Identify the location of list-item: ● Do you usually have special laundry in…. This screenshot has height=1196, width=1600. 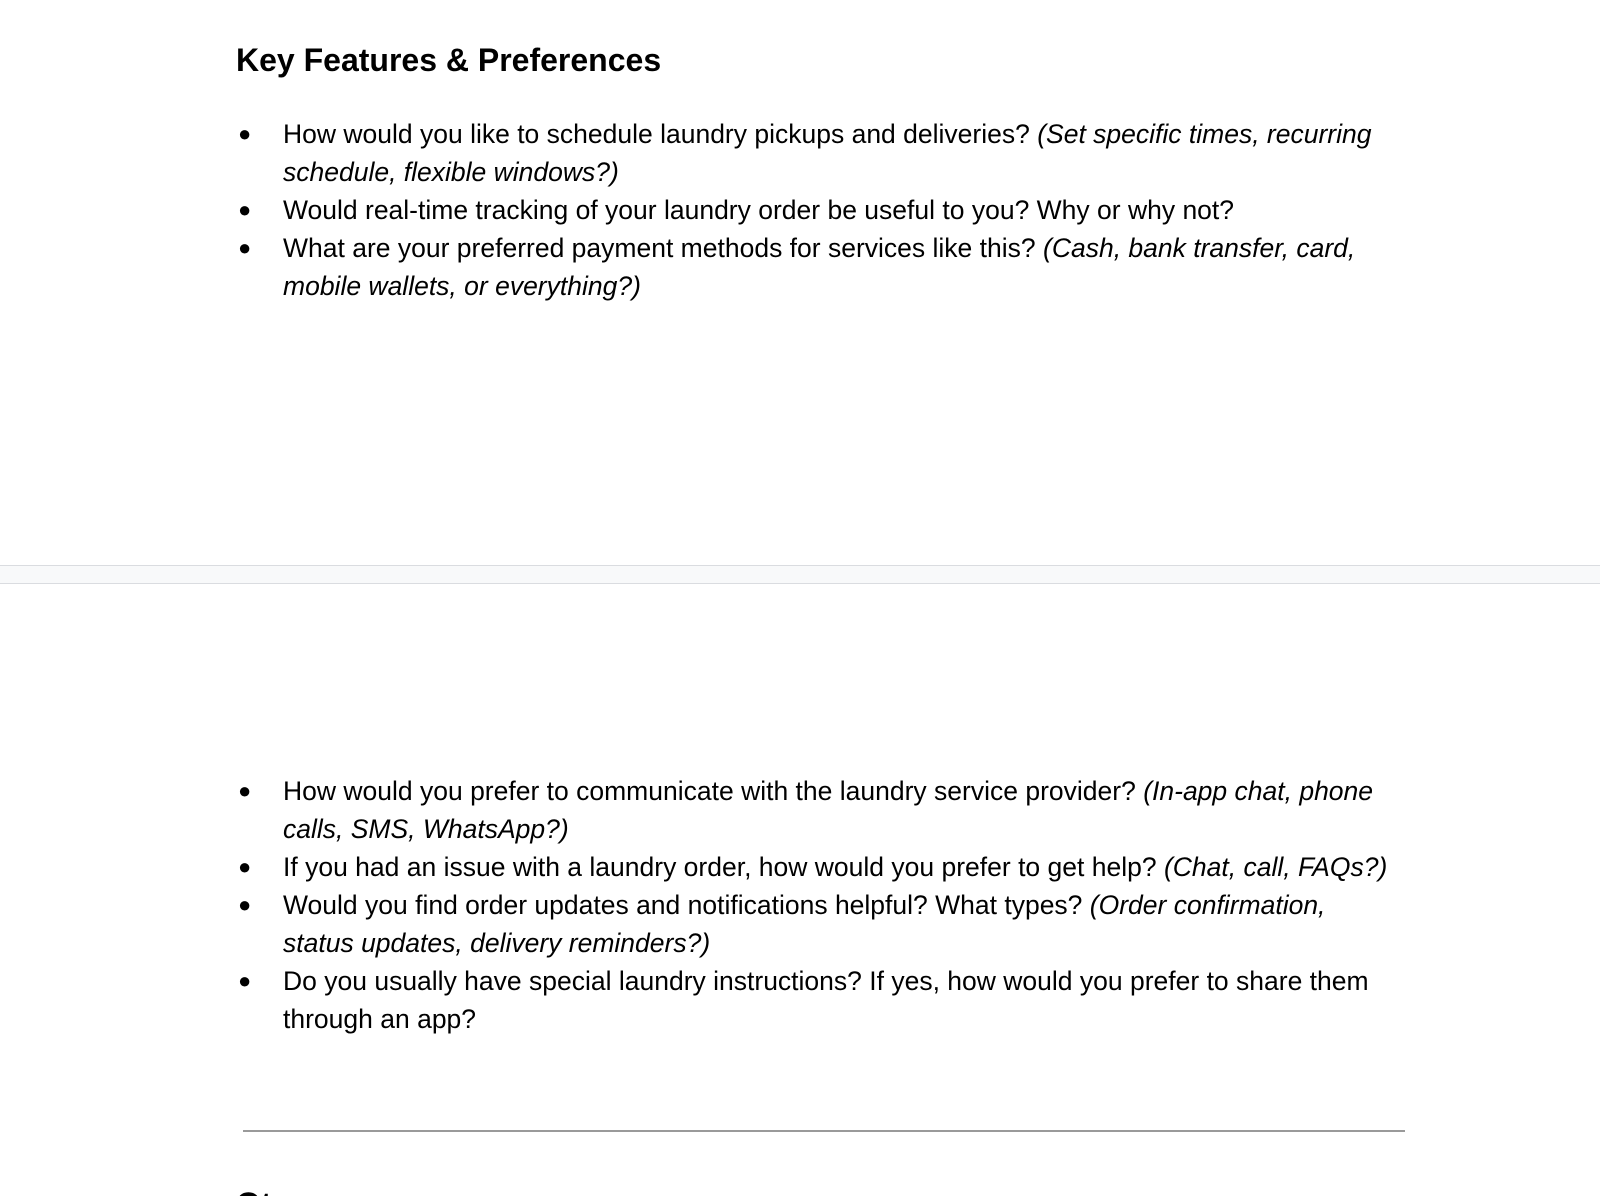
(816, 1000).